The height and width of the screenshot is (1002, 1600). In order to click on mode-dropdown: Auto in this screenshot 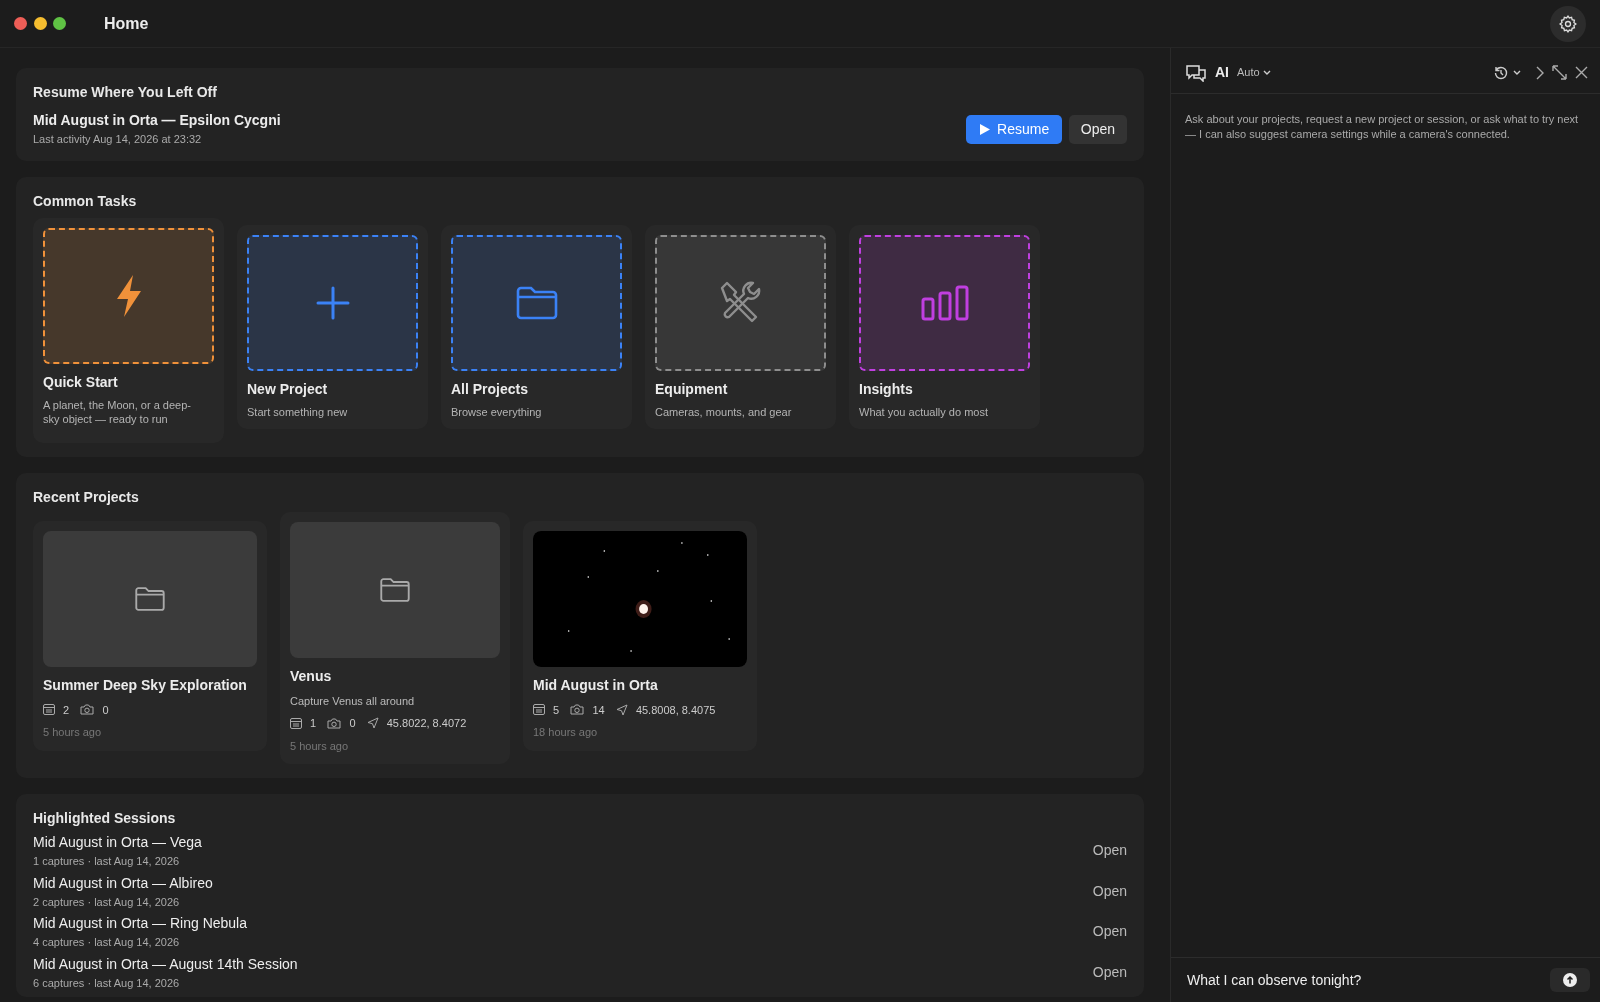, I will do `click(1254, 72)`.